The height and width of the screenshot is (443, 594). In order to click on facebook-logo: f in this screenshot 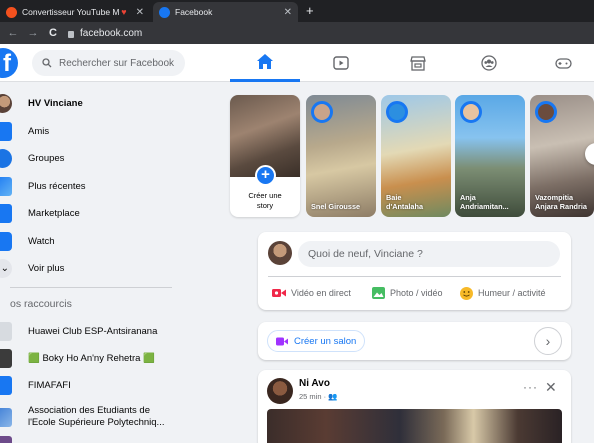, I will do `click(9, 63)`.